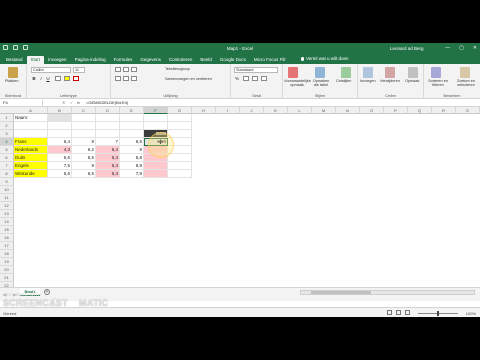 The height and width of the screenshot is (360, 480). I want to click on row-header-9: 9, so click(7, 182).